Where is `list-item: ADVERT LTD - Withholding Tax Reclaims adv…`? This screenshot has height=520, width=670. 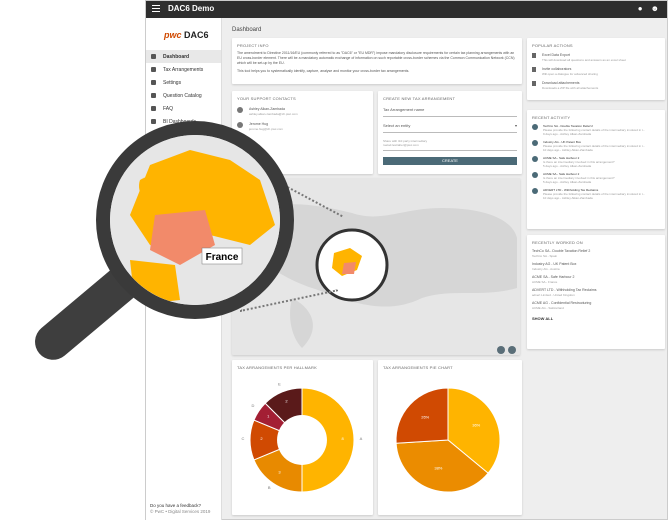 list-item: ADVERT LTD - Withholding Tax Reclaims adv… is located at coordinates (596, 292).